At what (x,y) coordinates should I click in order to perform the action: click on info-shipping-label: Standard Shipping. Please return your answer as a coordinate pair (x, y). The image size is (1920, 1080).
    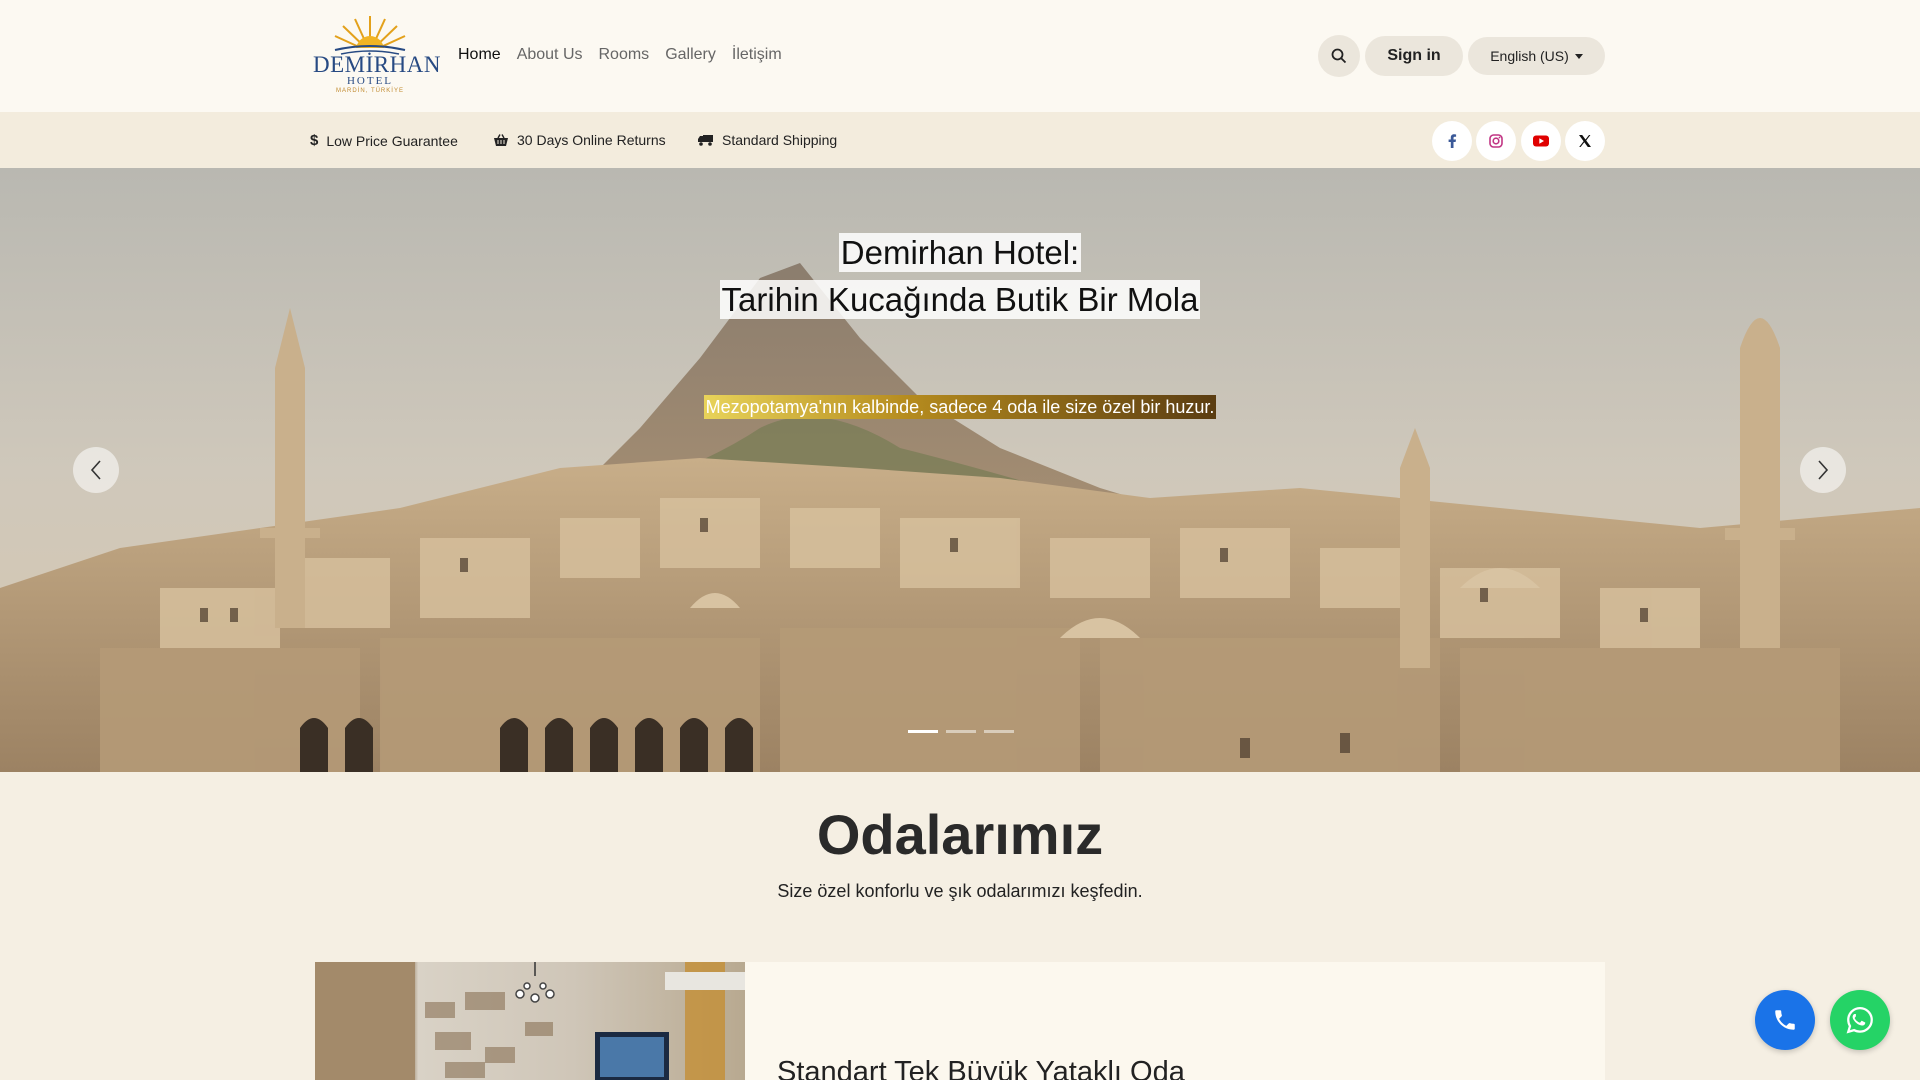
    Looking at the image, I should click on (780, 140).